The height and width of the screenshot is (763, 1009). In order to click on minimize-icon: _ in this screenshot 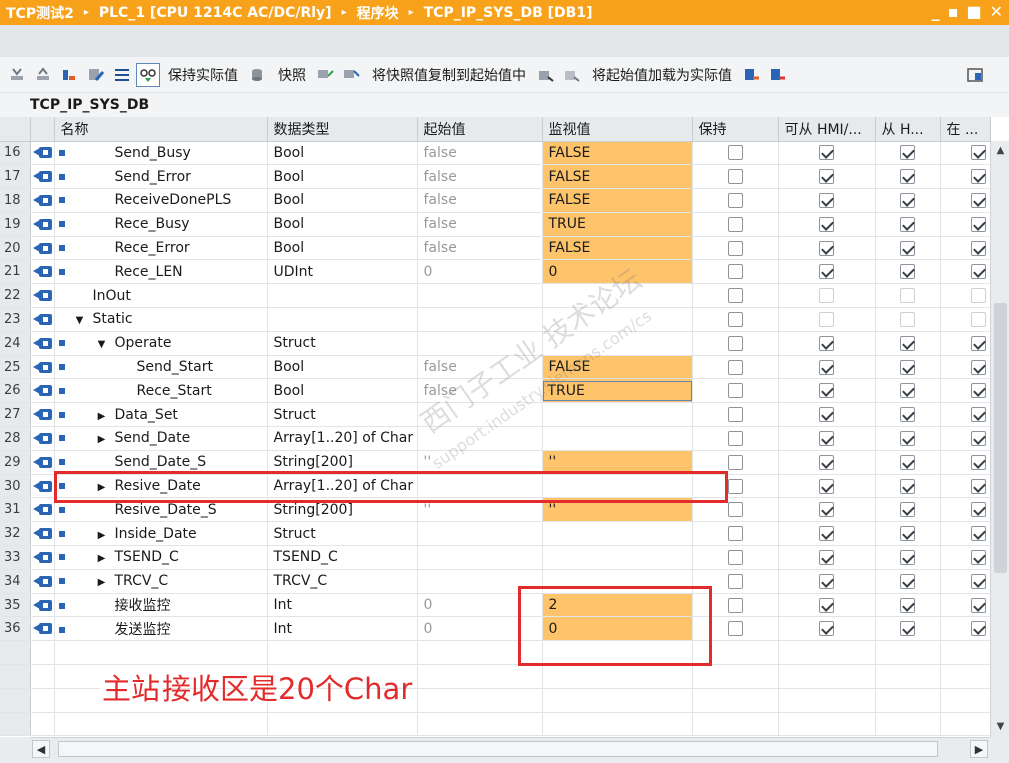, I will do `click(936, 11)`.